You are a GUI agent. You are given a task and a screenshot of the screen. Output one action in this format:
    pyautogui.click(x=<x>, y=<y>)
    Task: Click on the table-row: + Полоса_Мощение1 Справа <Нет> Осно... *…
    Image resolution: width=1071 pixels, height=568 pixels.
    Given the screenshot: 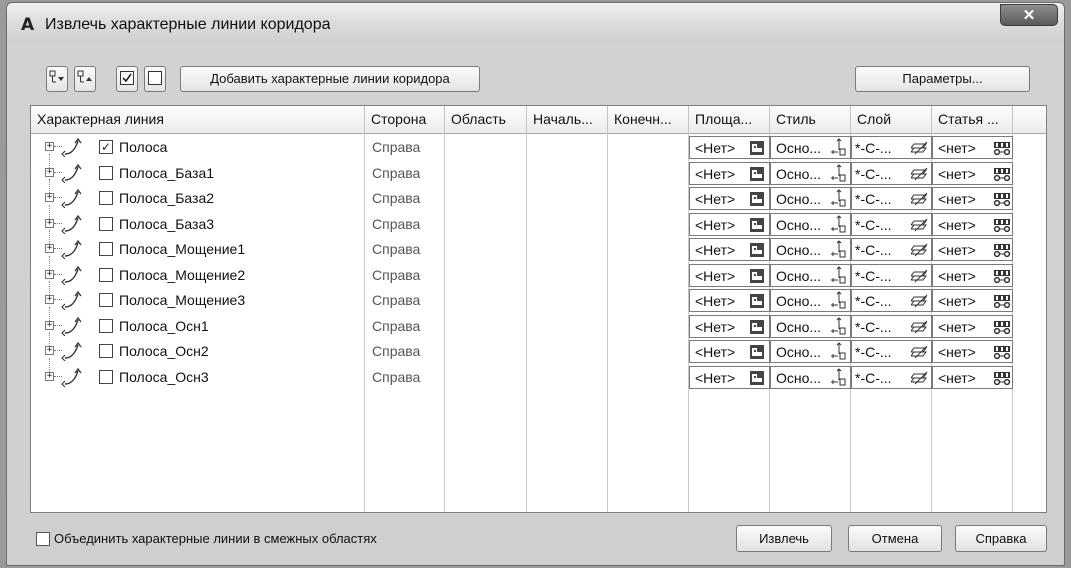 What is the action you would take?
    pyautogui.click(x=538, y=245)
    